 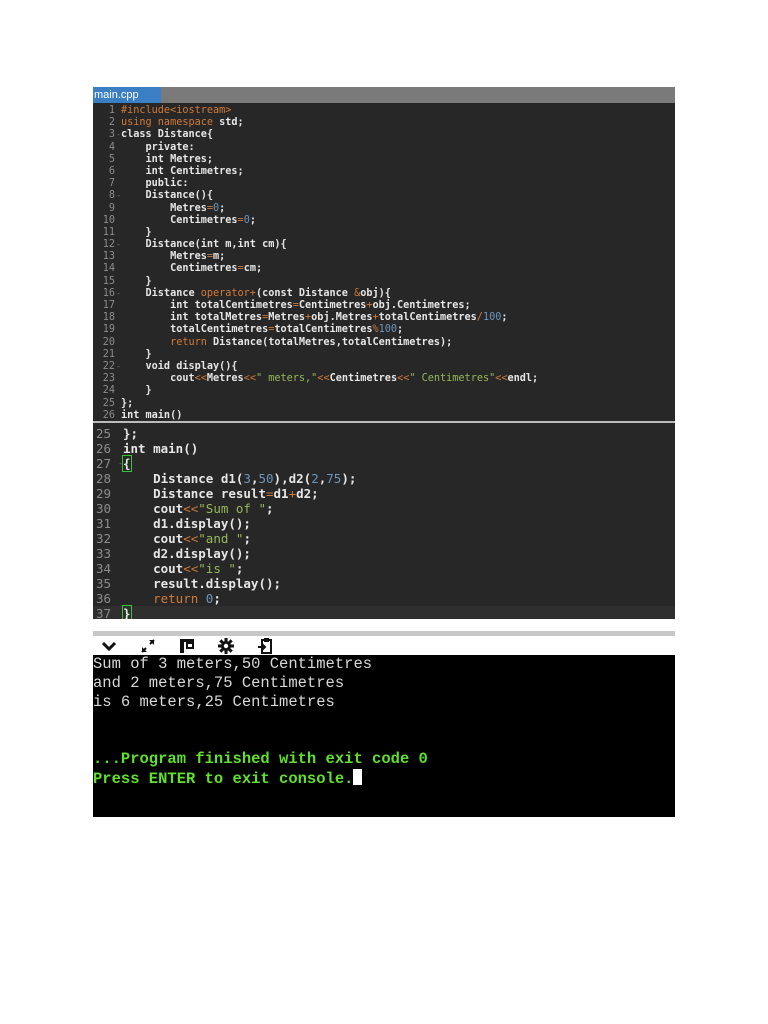 What do you see at coordinates (323, 330) in the screenshot?
I see `code-token: totalCentimetres` at bounding box center [323, 330].